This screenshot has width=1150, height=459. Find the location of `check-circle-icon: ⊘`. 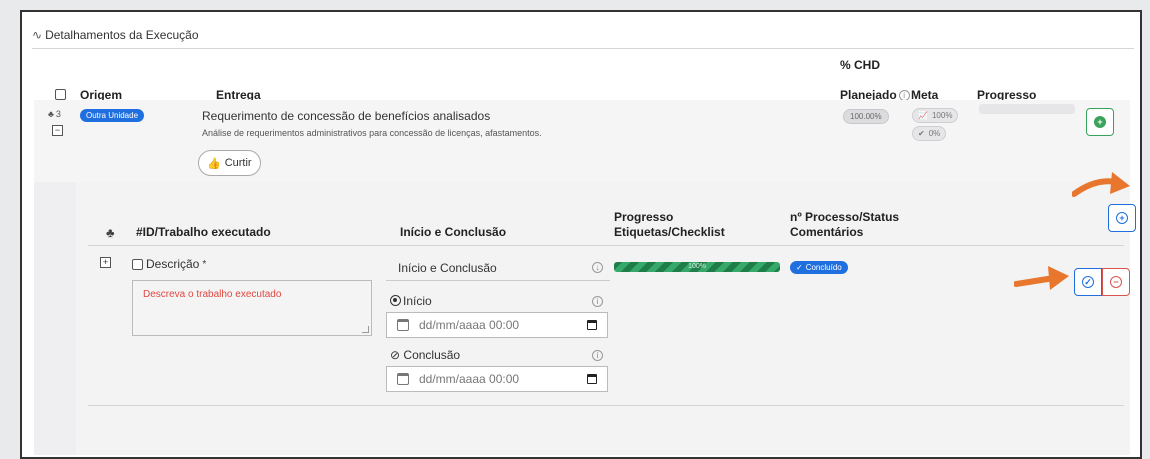

check-circle-icon: ⊘ is located at coordinates (395, 355).